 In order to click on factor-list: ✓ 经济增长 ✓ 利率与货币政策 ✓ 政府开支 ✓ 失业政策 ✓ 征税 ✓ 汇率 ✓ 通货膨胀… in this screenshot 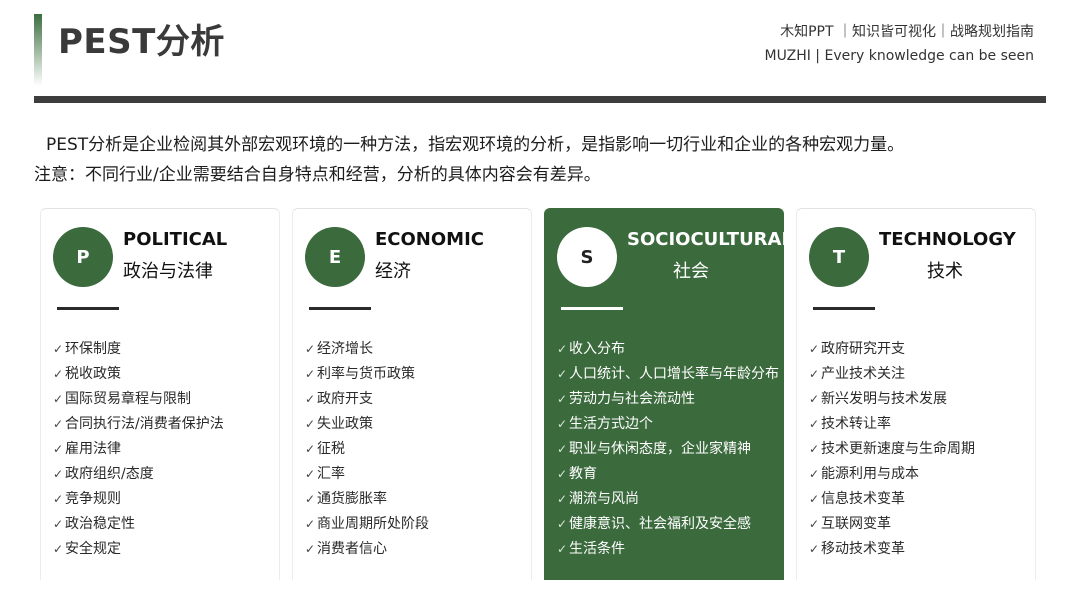, I will do `click(367, 449)`.